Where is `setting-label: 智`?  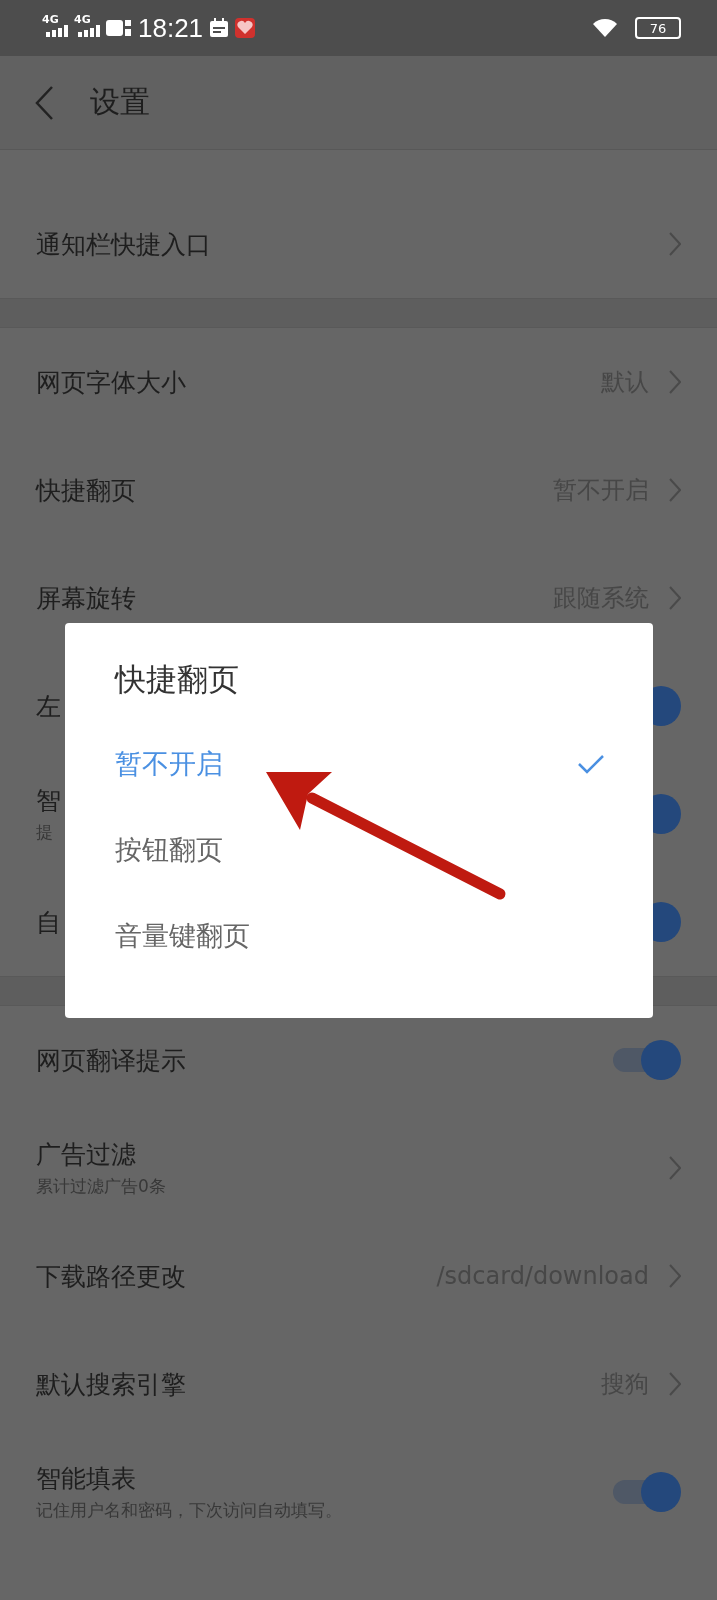
setting-label: 智 is located at coordinates (48, 801).